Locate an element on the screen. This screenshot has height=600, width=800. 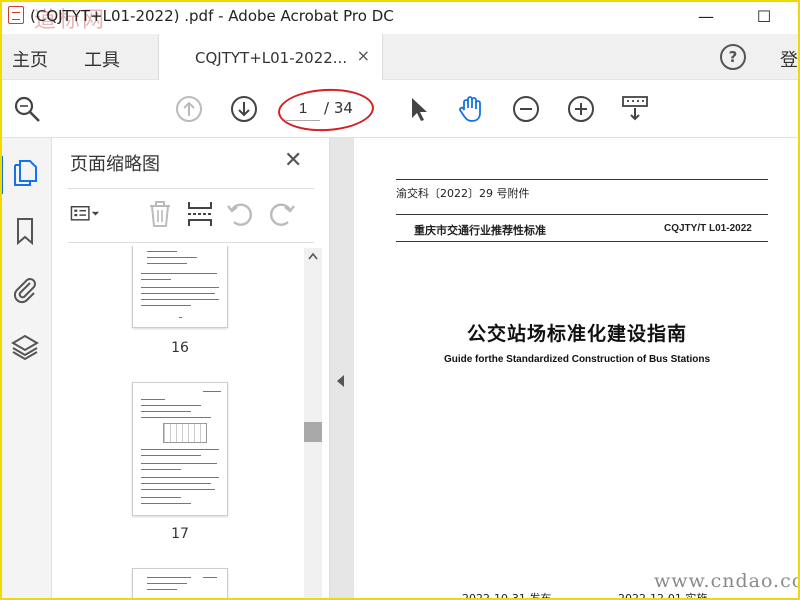
keyboard-icon is located at coordinates (635, 109).